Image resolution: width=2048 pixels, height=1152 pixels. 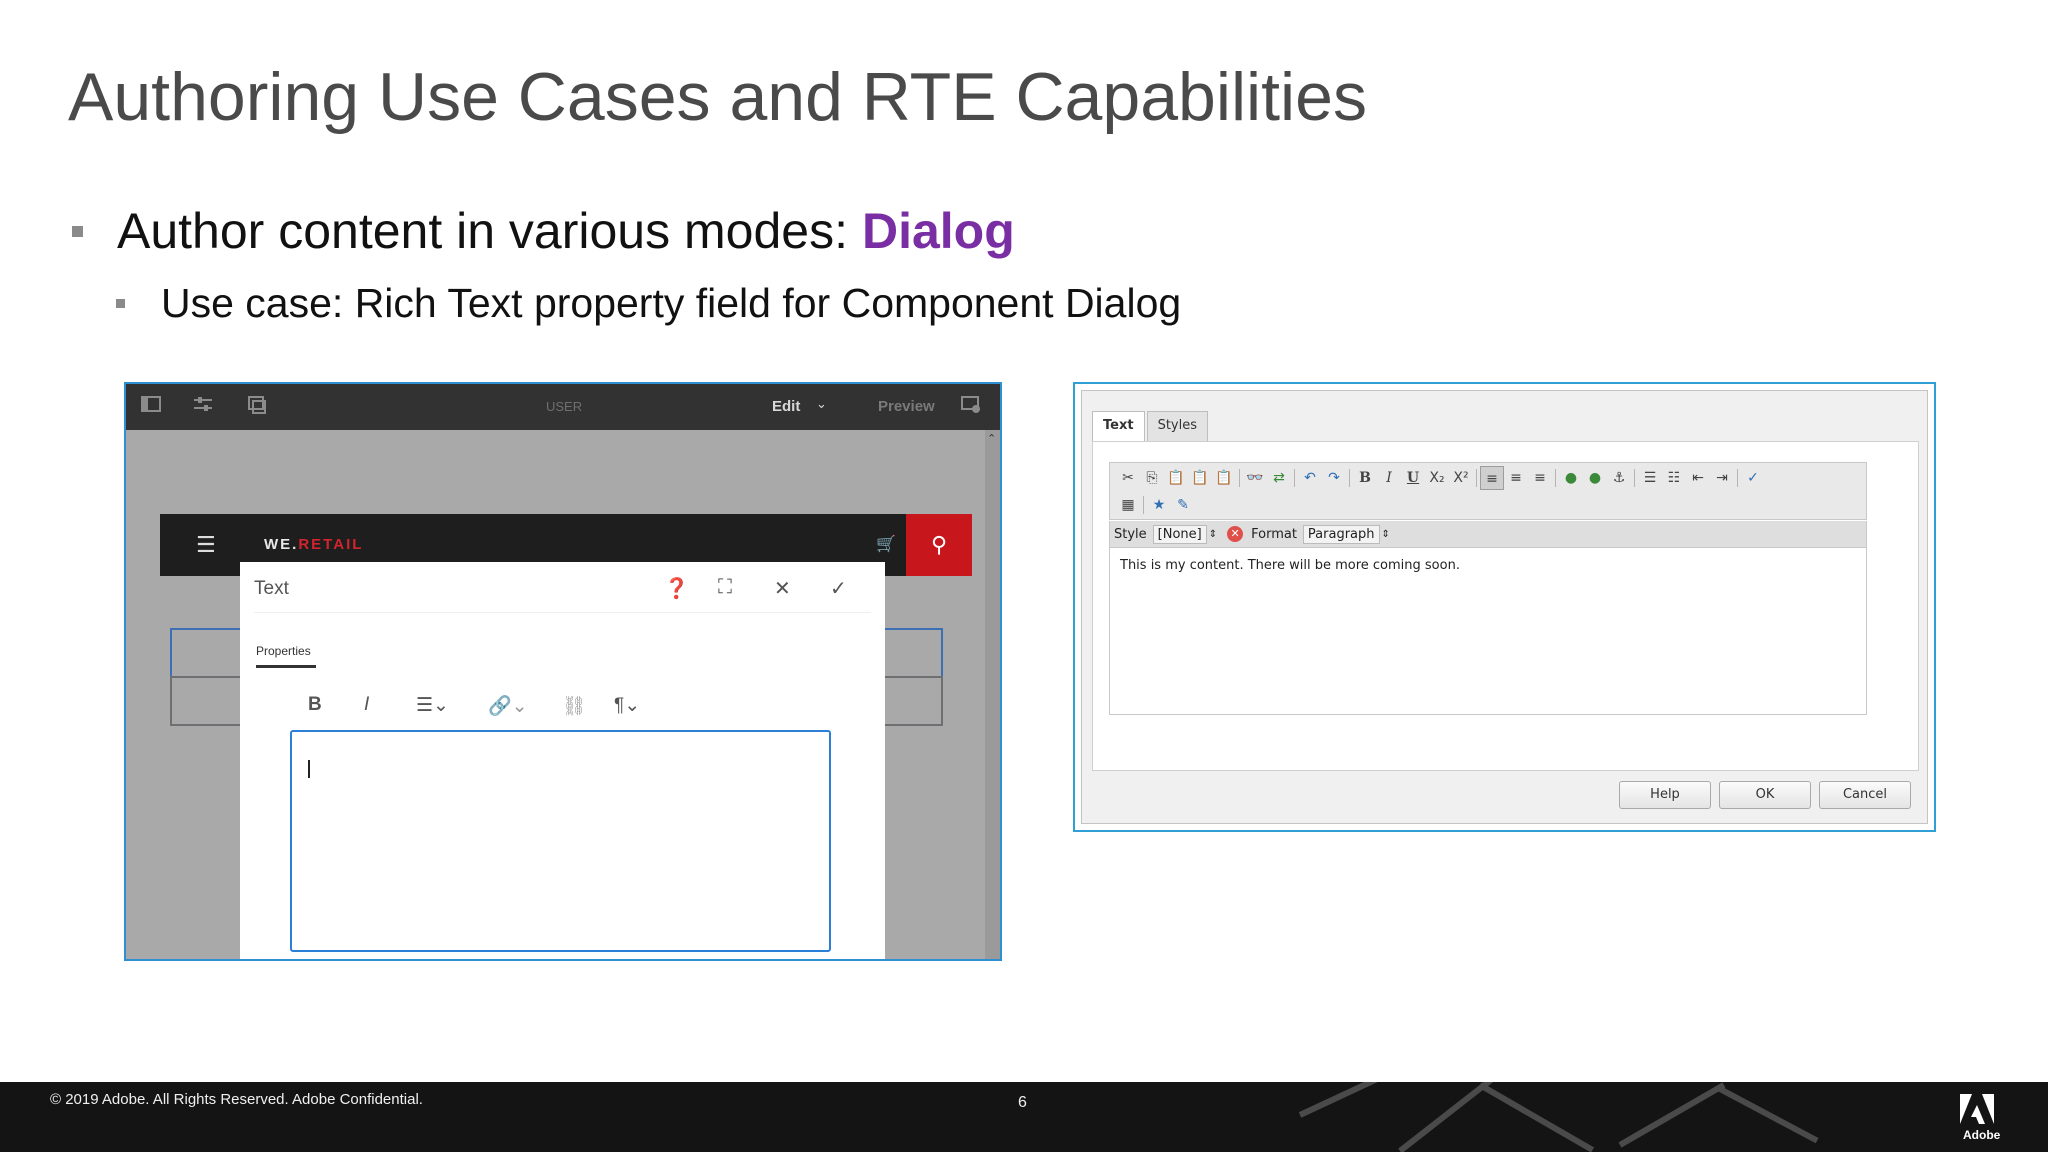 What do you see at coordinates (1128, 505) in the screenshot?
I see `table-icon: ▦` at bounding box center [1128, 505].